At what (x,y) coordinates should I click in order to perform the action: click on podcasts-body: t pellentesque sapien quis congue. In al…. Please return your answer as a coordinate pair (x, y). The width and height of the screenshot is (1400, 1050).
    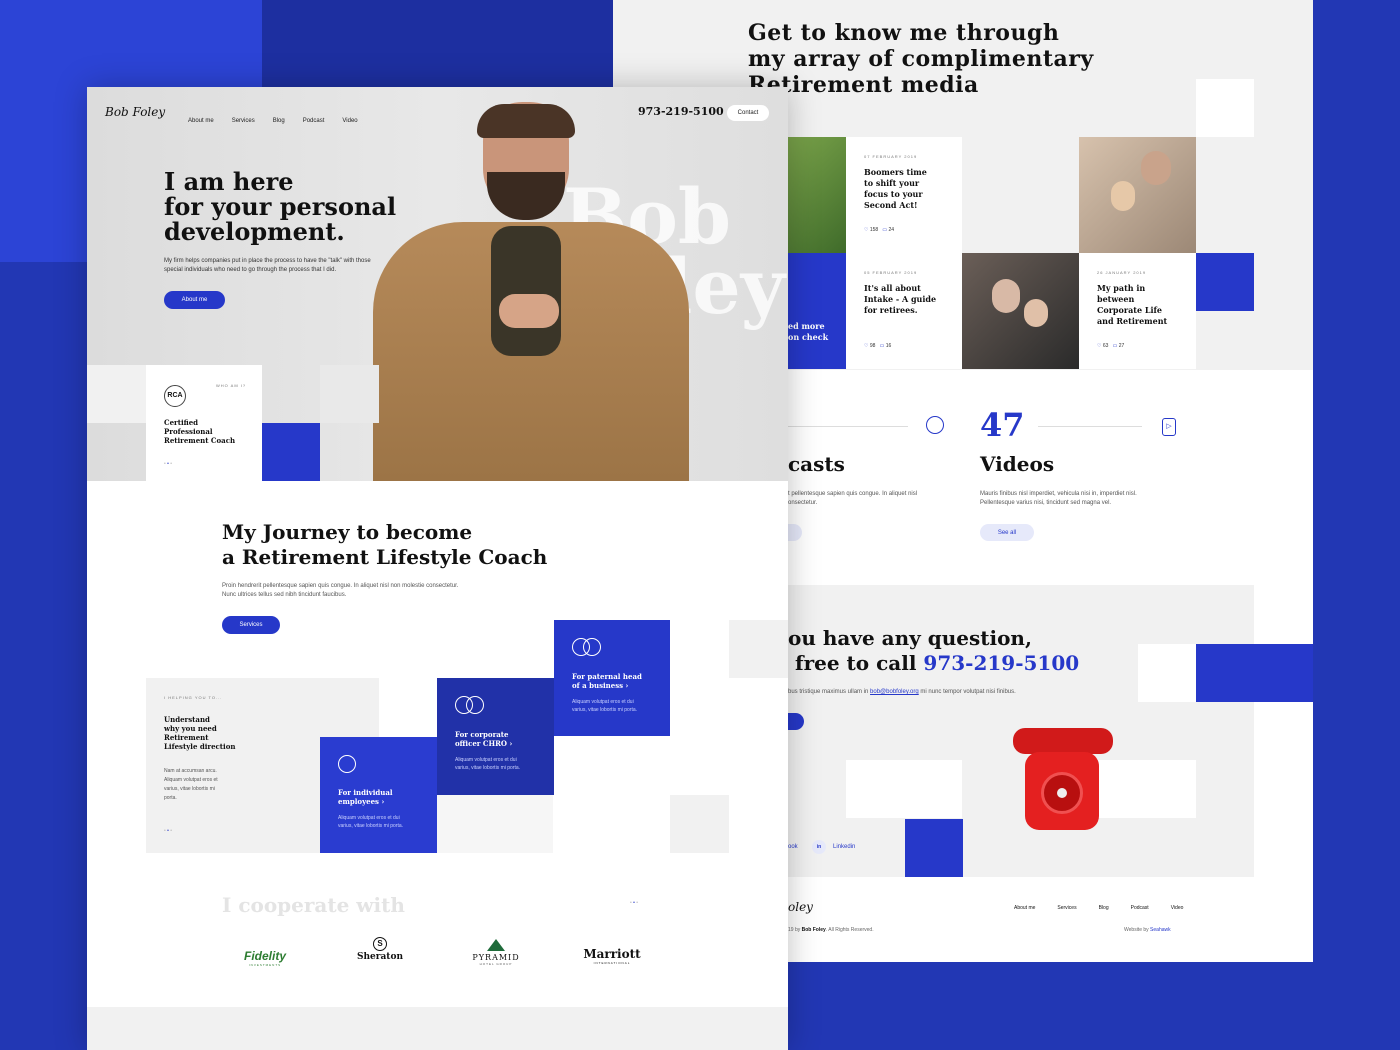
    Looking at the image, I should click on (853, 498).